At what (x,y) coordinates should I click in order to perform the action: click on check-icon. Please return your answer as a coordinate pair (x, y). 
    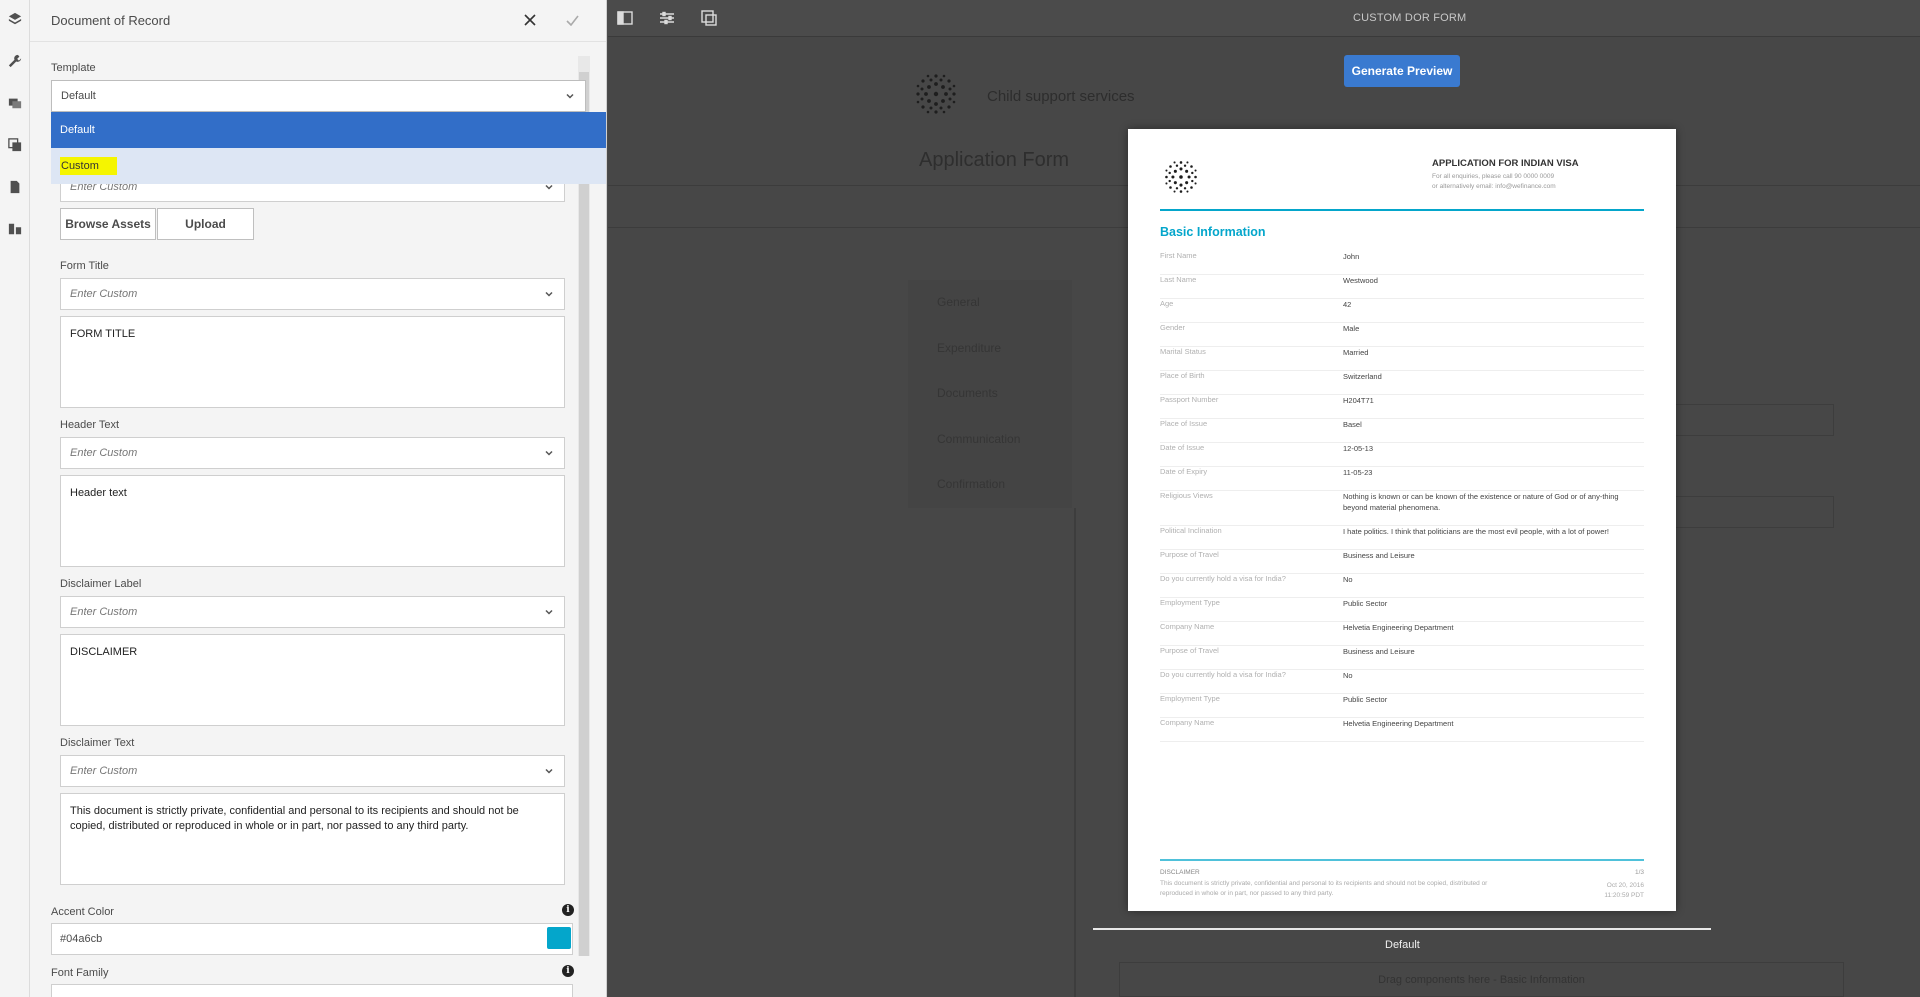
    Looking at the image, I should click on (572, 20).